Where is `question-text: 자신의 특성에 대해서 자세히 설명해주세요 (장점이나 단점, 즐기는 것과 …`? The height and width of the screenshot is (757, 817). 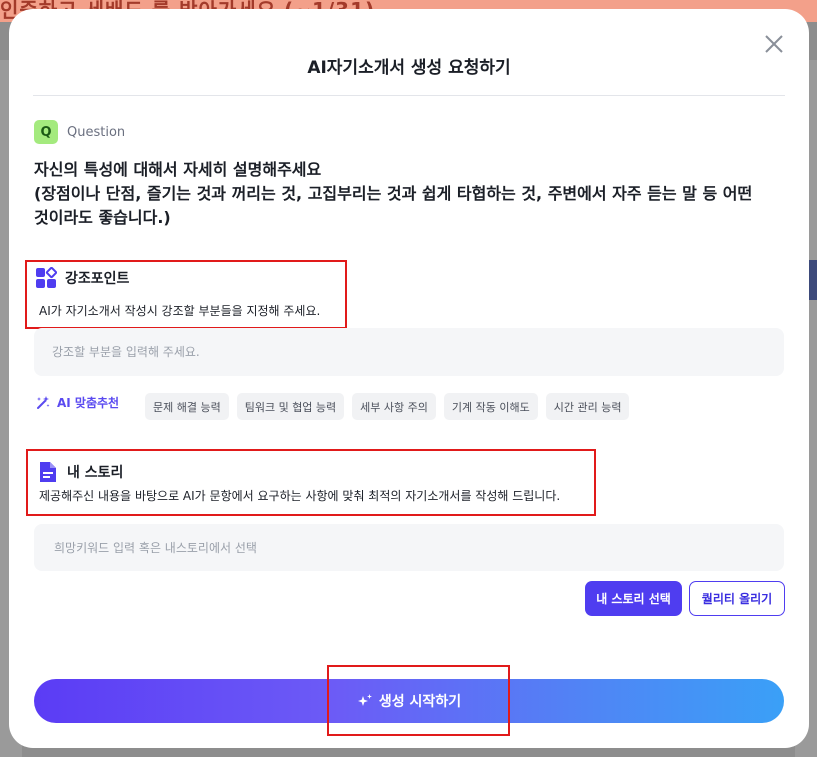 question-text: 자신의 특성에 대해서 자세히 설명해주세요 (장점이나 단점, 즐기는 것과 … is located at coordinates (399, 194).